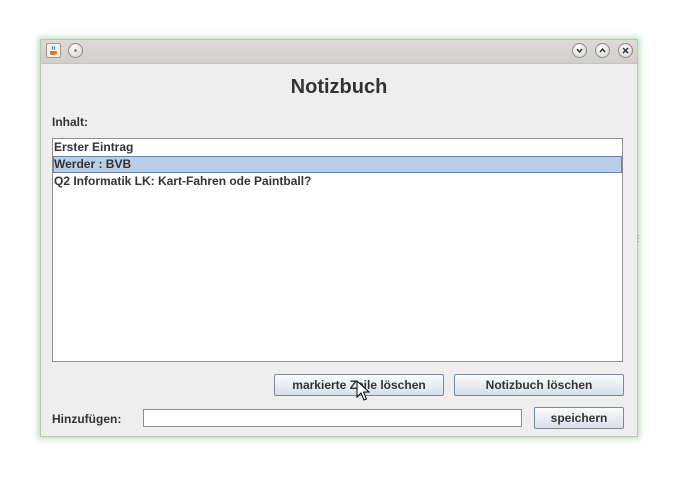 Image resolution: width=680 pixels, height=480 pixels. I want to click on resize-grip-icon, so click(638, 239).